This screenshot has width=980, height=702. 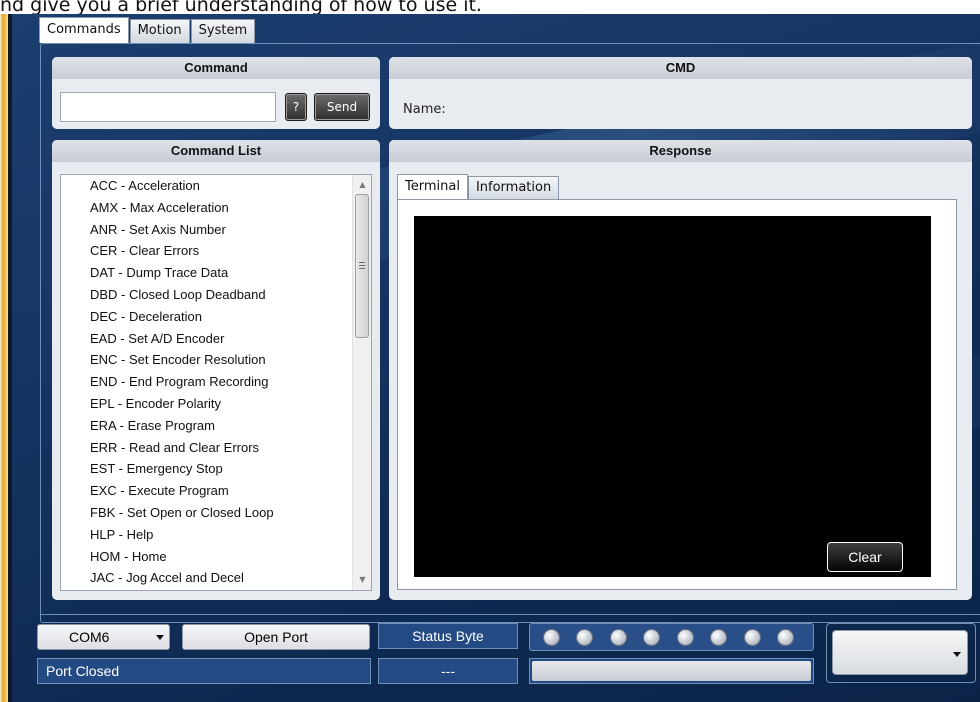 I want to click on list-item: EAD - Set A/D Encoder, so click(x=206, y=339).